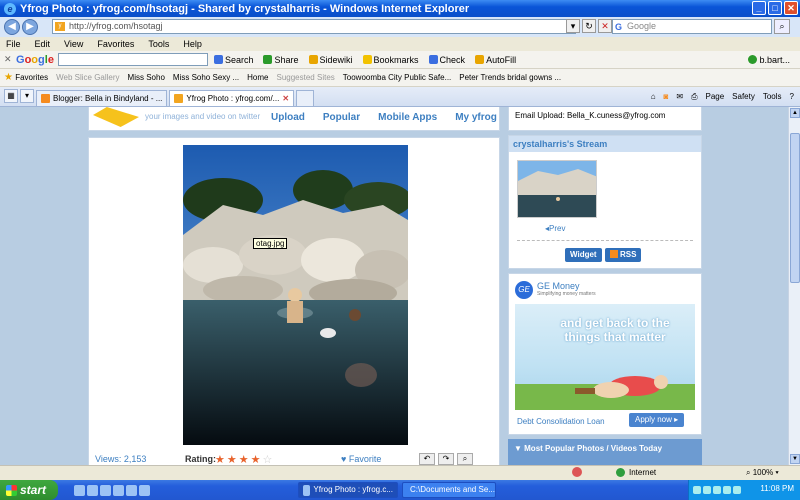 This screenshot has height=500, width=800. I want to click on clock: 11:08 PM, so click(777, 488).